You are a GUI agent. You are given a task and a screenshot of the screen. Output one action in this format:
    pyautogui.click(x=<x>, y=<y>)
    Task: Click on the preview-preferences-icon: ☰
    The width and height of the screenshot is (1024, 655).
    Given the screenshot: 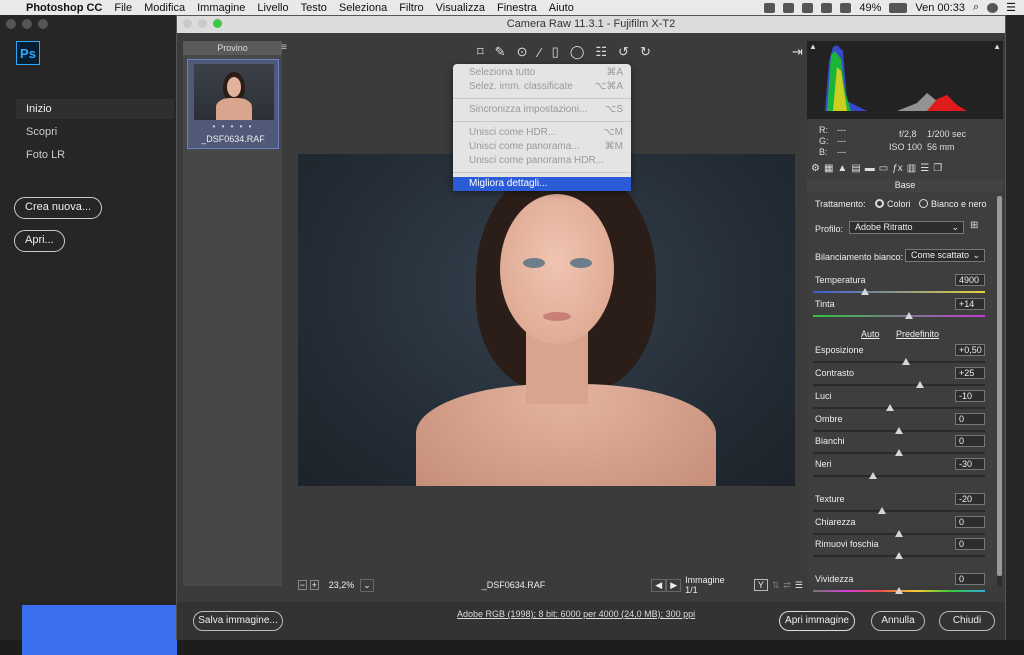 What is the action you would take?
    pyautogui.click(x=799, y=585)
    